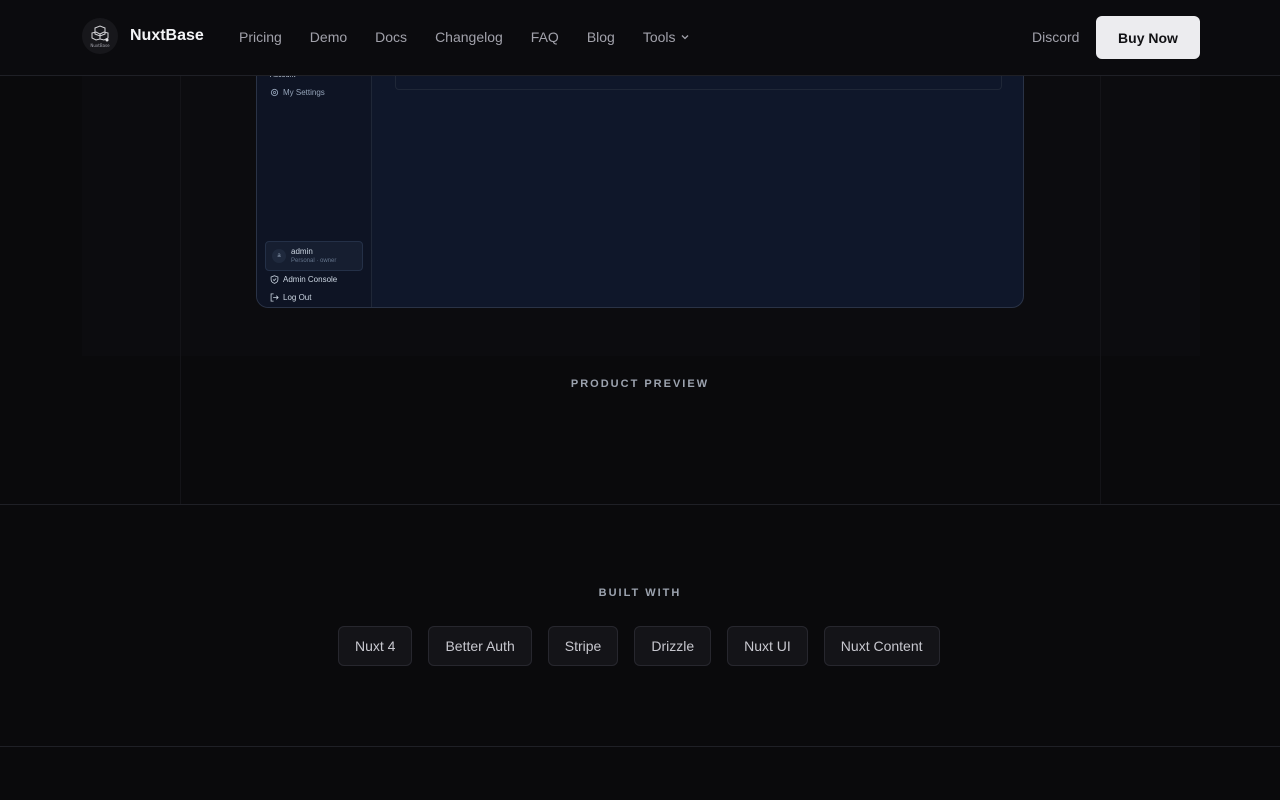 The width and height of the screenshot is (1280, 800). Describe the element at coordinates (767, 646) in the screenshot. I see `tech-chip: Nuxt UI` at that location.